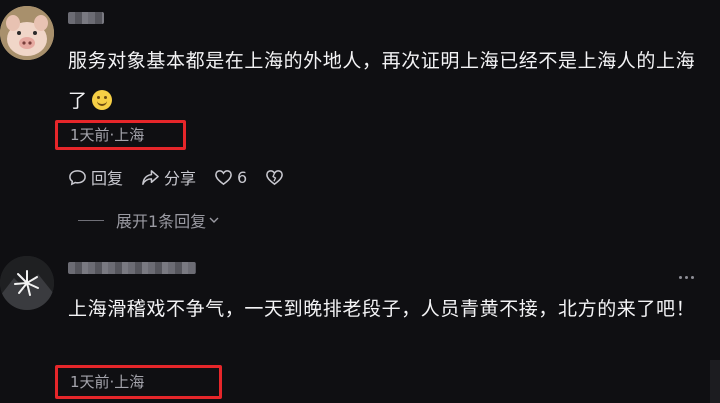 This screenshot has height=403, width=720. What do you see at coordinates (382, 309) in the screenshot?
I see `comment-text: 上海滑稽戏不争气，一天到晚排老段子，人员青黄不接，北方的来了吧！` at bounding box center [382, 309].